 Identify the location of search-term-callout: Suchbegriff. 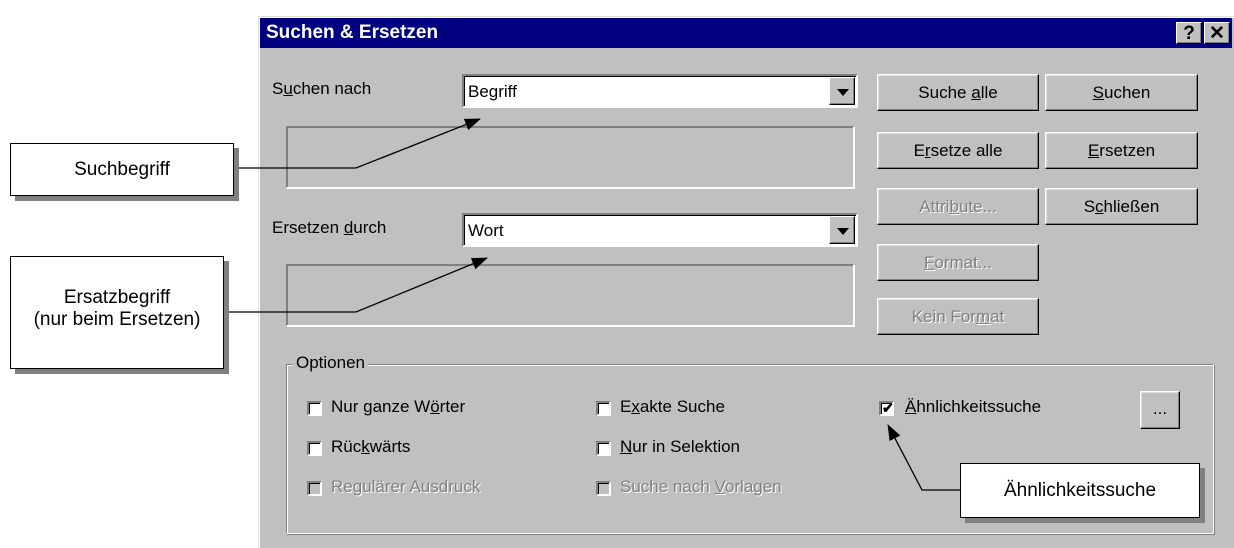
(122, 169).